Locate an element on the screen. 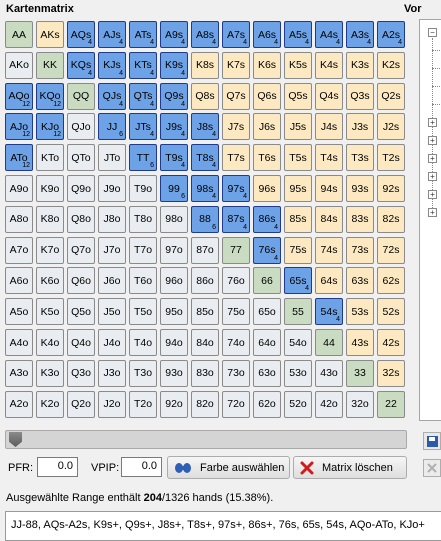 Image resolution: width=441 pixels, height=541 pixels. hand-cell-KTo: KTo is located at coordinates (50, 158).